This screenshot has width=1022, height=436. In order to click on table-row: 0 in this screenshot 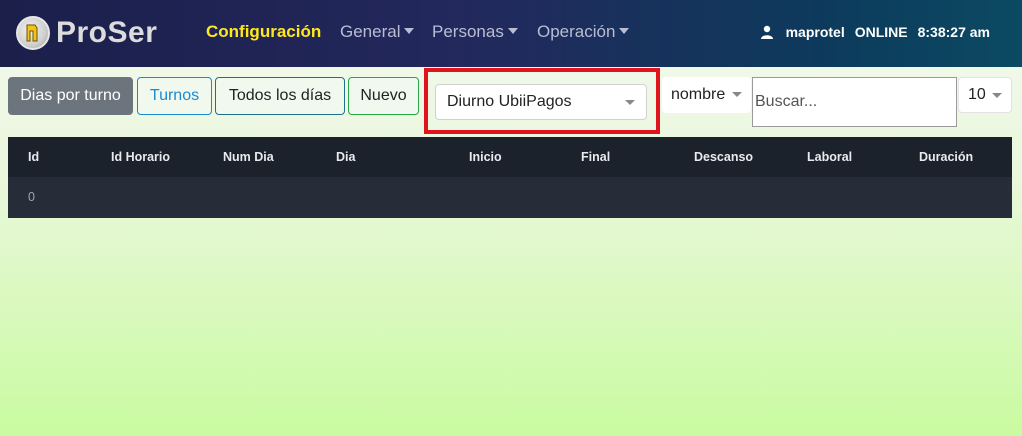, I will do `click(510, 197)`.